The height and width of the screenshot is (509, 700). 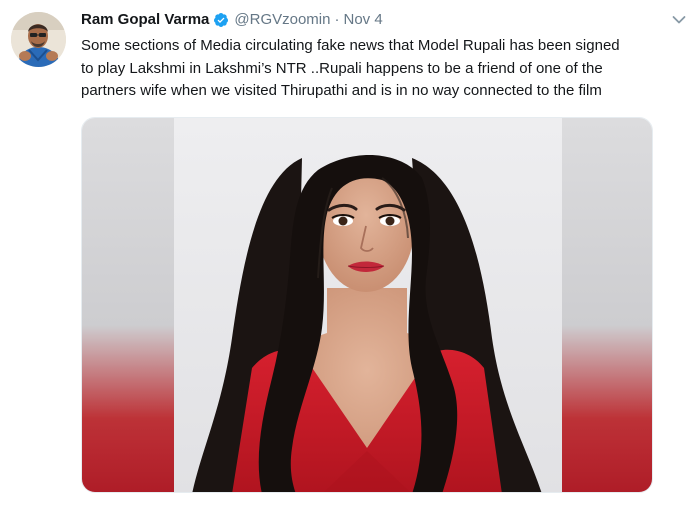 I want to click on tweet-header: Ram Gopal Varma @RGVzoomin · Nov 4, so click(x=232, y=20).